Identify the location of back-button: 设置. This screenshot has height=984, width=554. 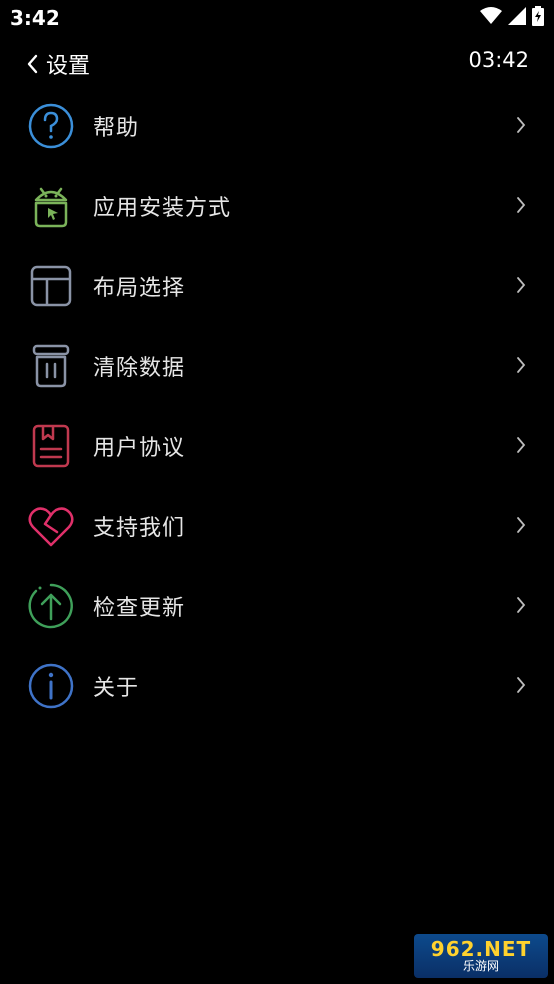
(58, 64).